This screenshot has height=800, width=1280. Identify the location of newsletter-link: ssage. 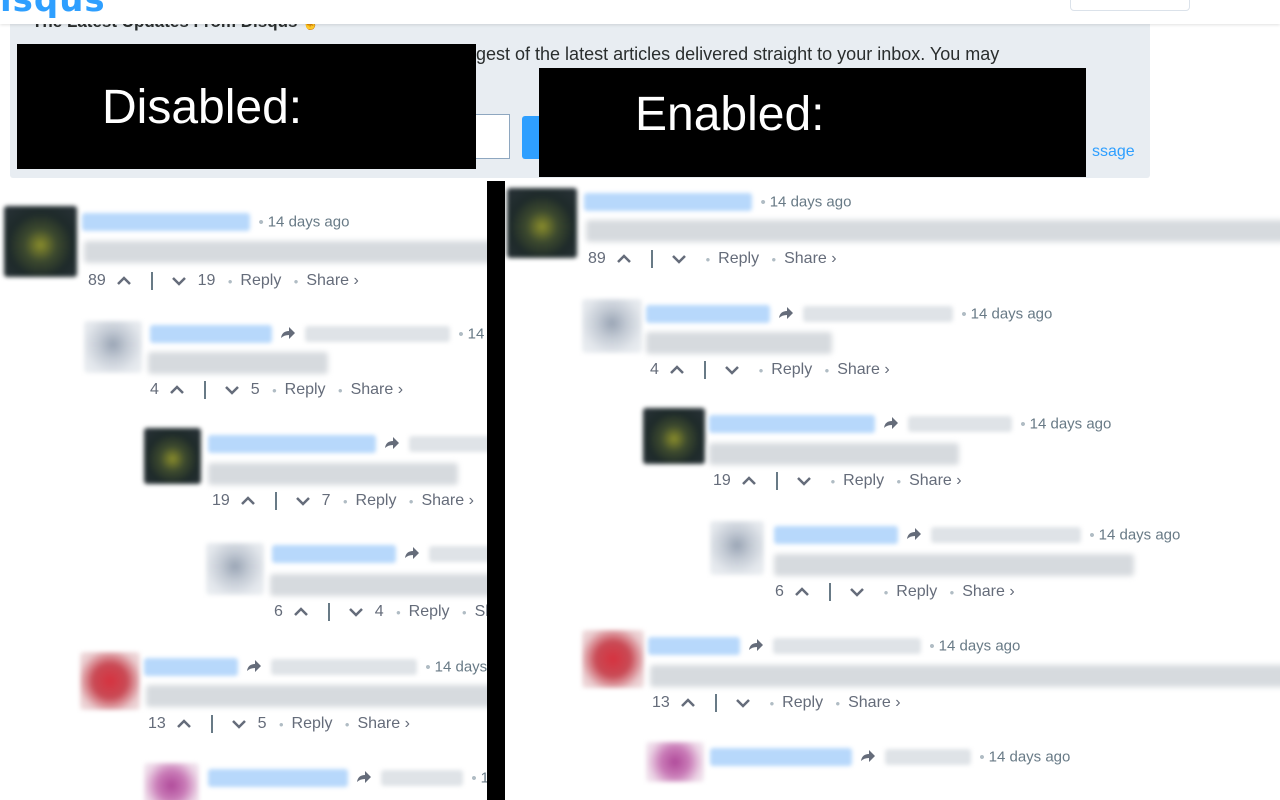
(1113, 152).